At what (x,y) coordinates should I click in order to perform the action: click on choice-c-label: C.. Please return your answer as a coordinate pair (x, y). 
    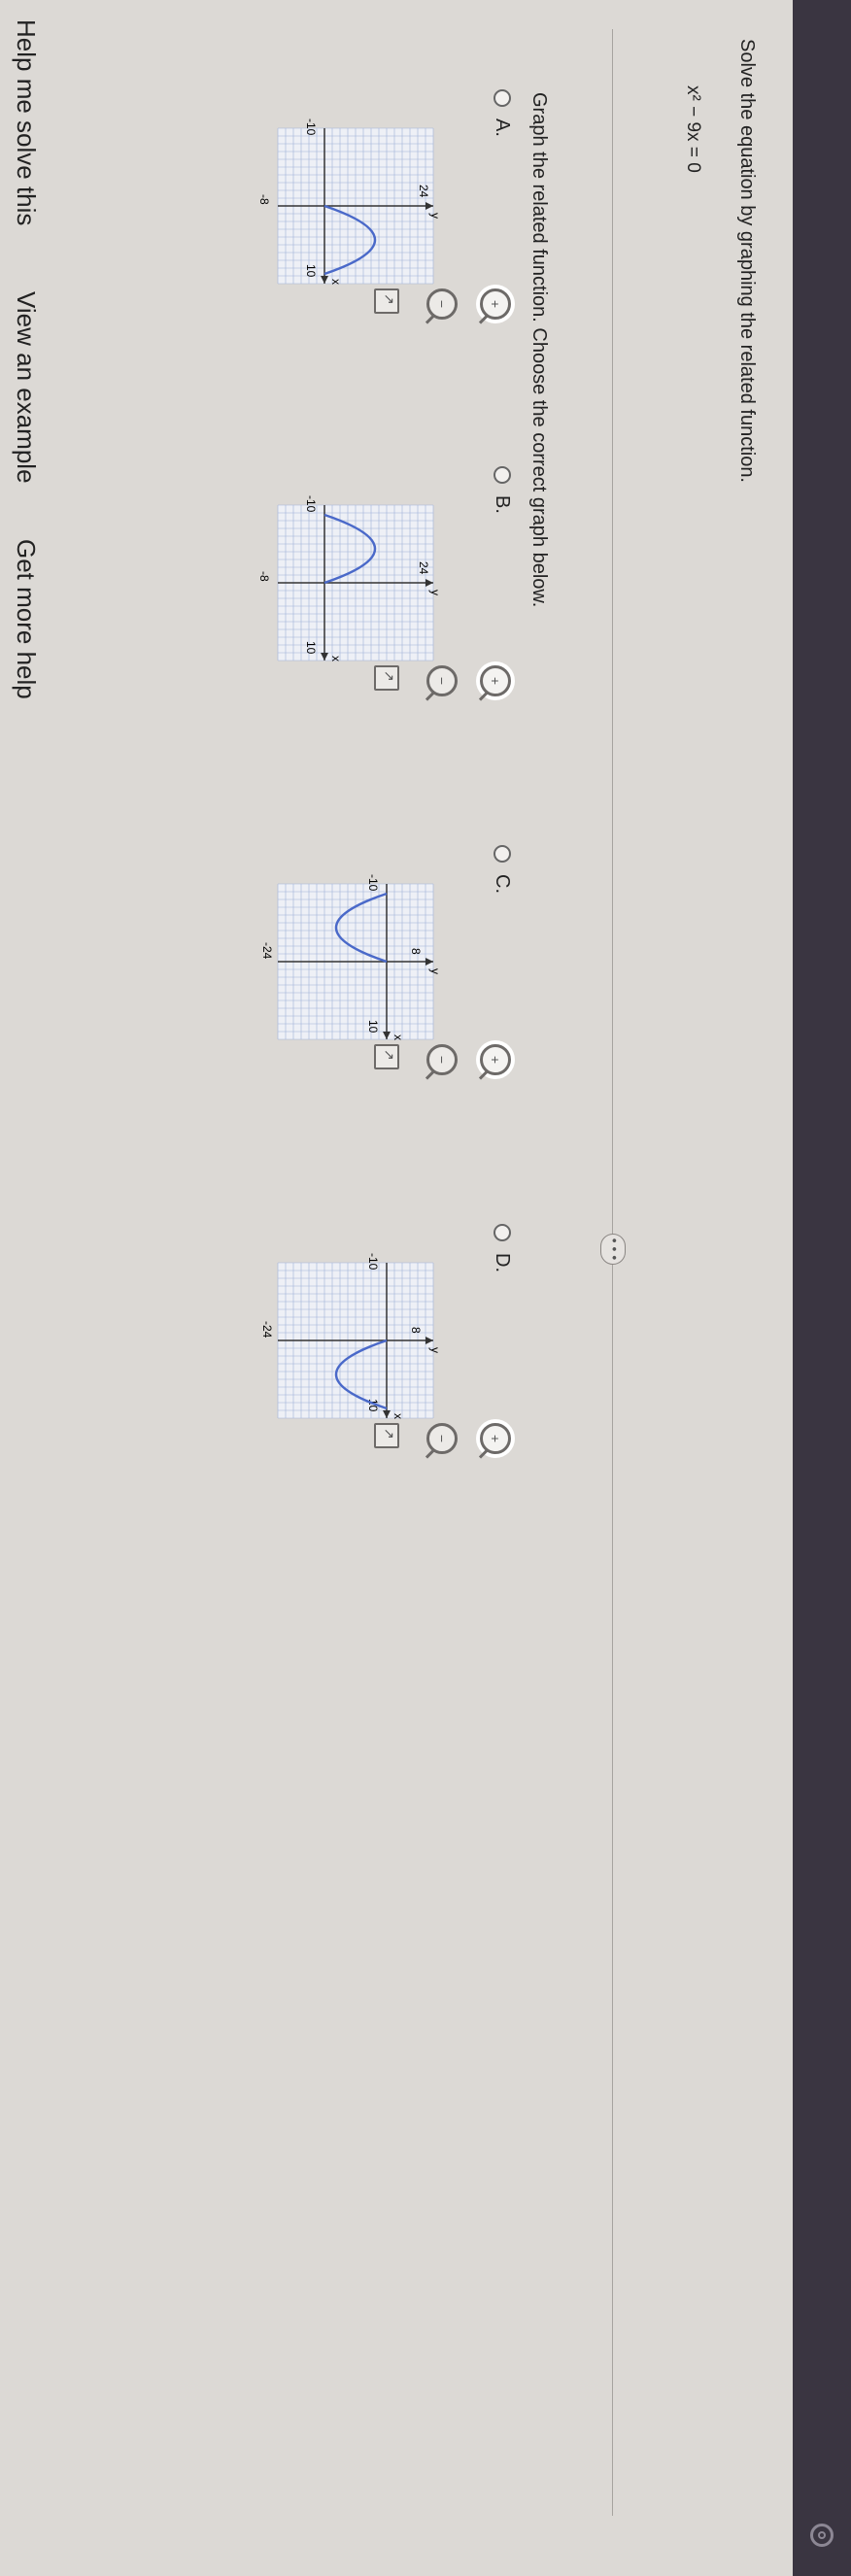
    Looking at the image, I should click on (502, 884).